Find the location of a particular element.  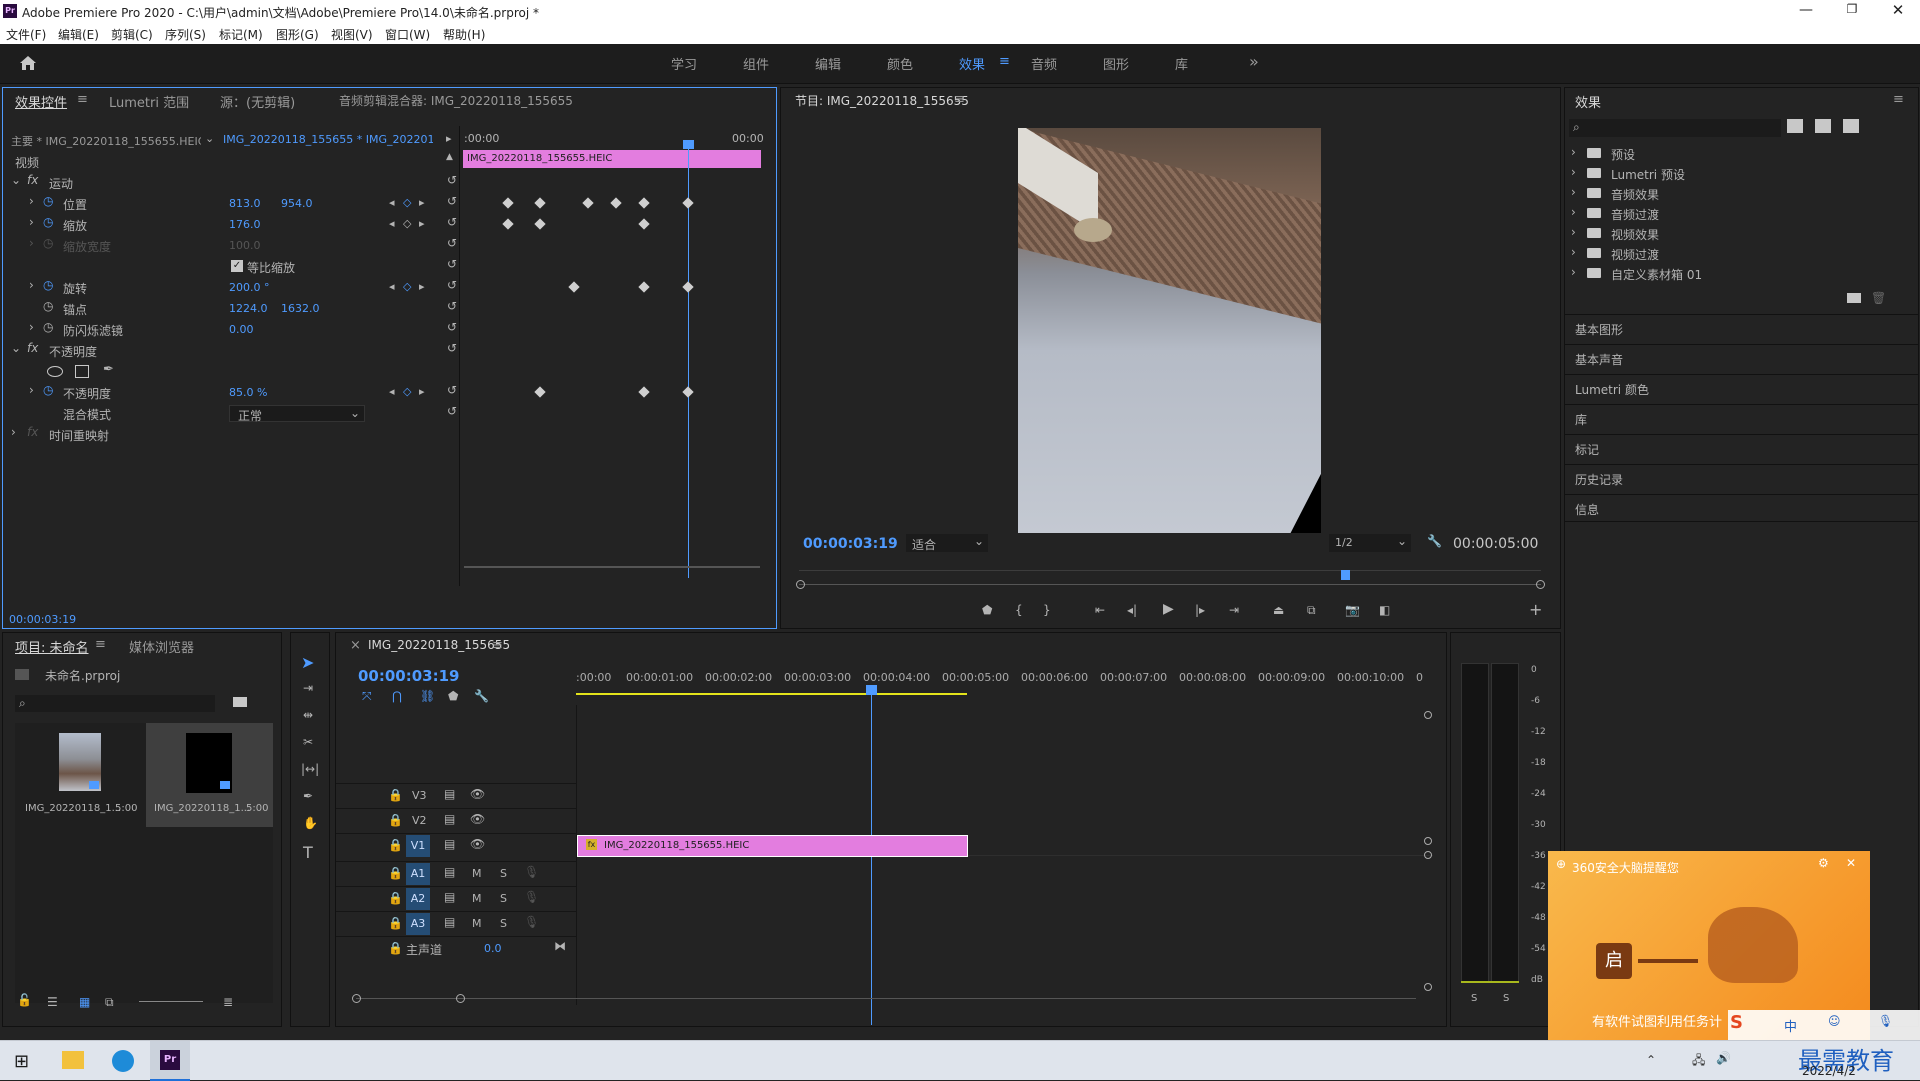

icon-view-icon: ▦ is located at coordinates (84, 1002).